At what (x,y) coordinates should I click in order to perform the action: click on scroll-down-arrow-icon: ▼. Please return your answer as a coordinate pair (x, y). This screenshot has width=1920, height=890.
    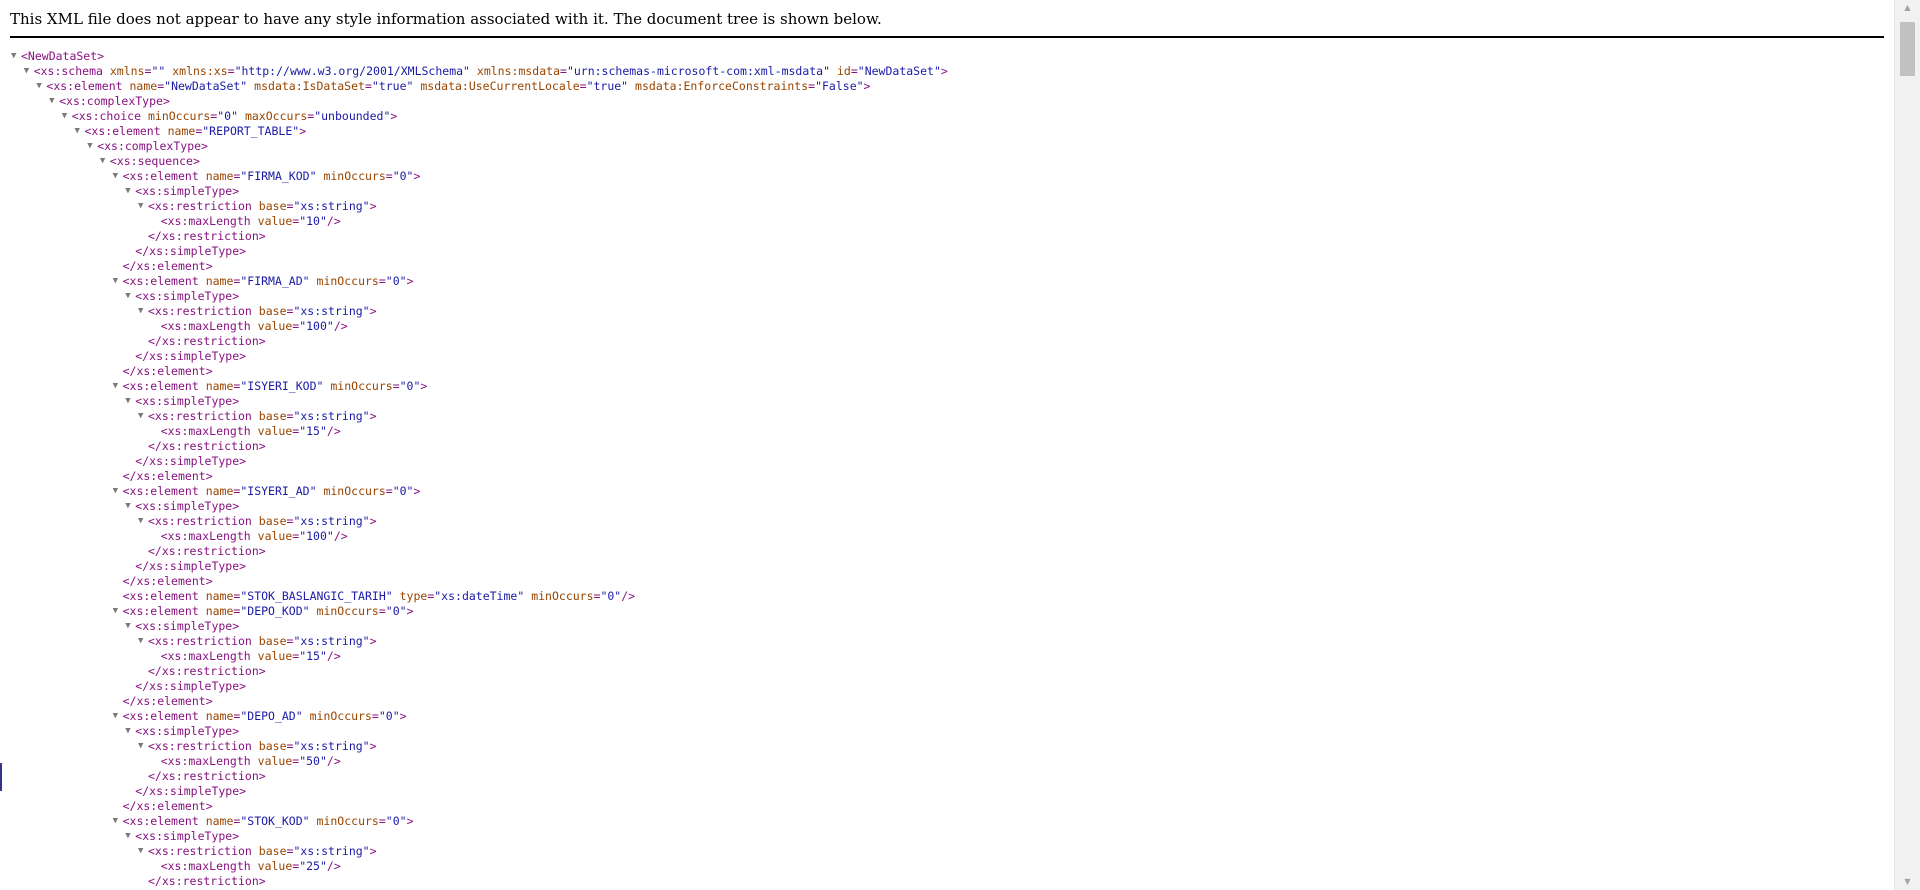
    Looking at the image, I should click on (1907, 882).